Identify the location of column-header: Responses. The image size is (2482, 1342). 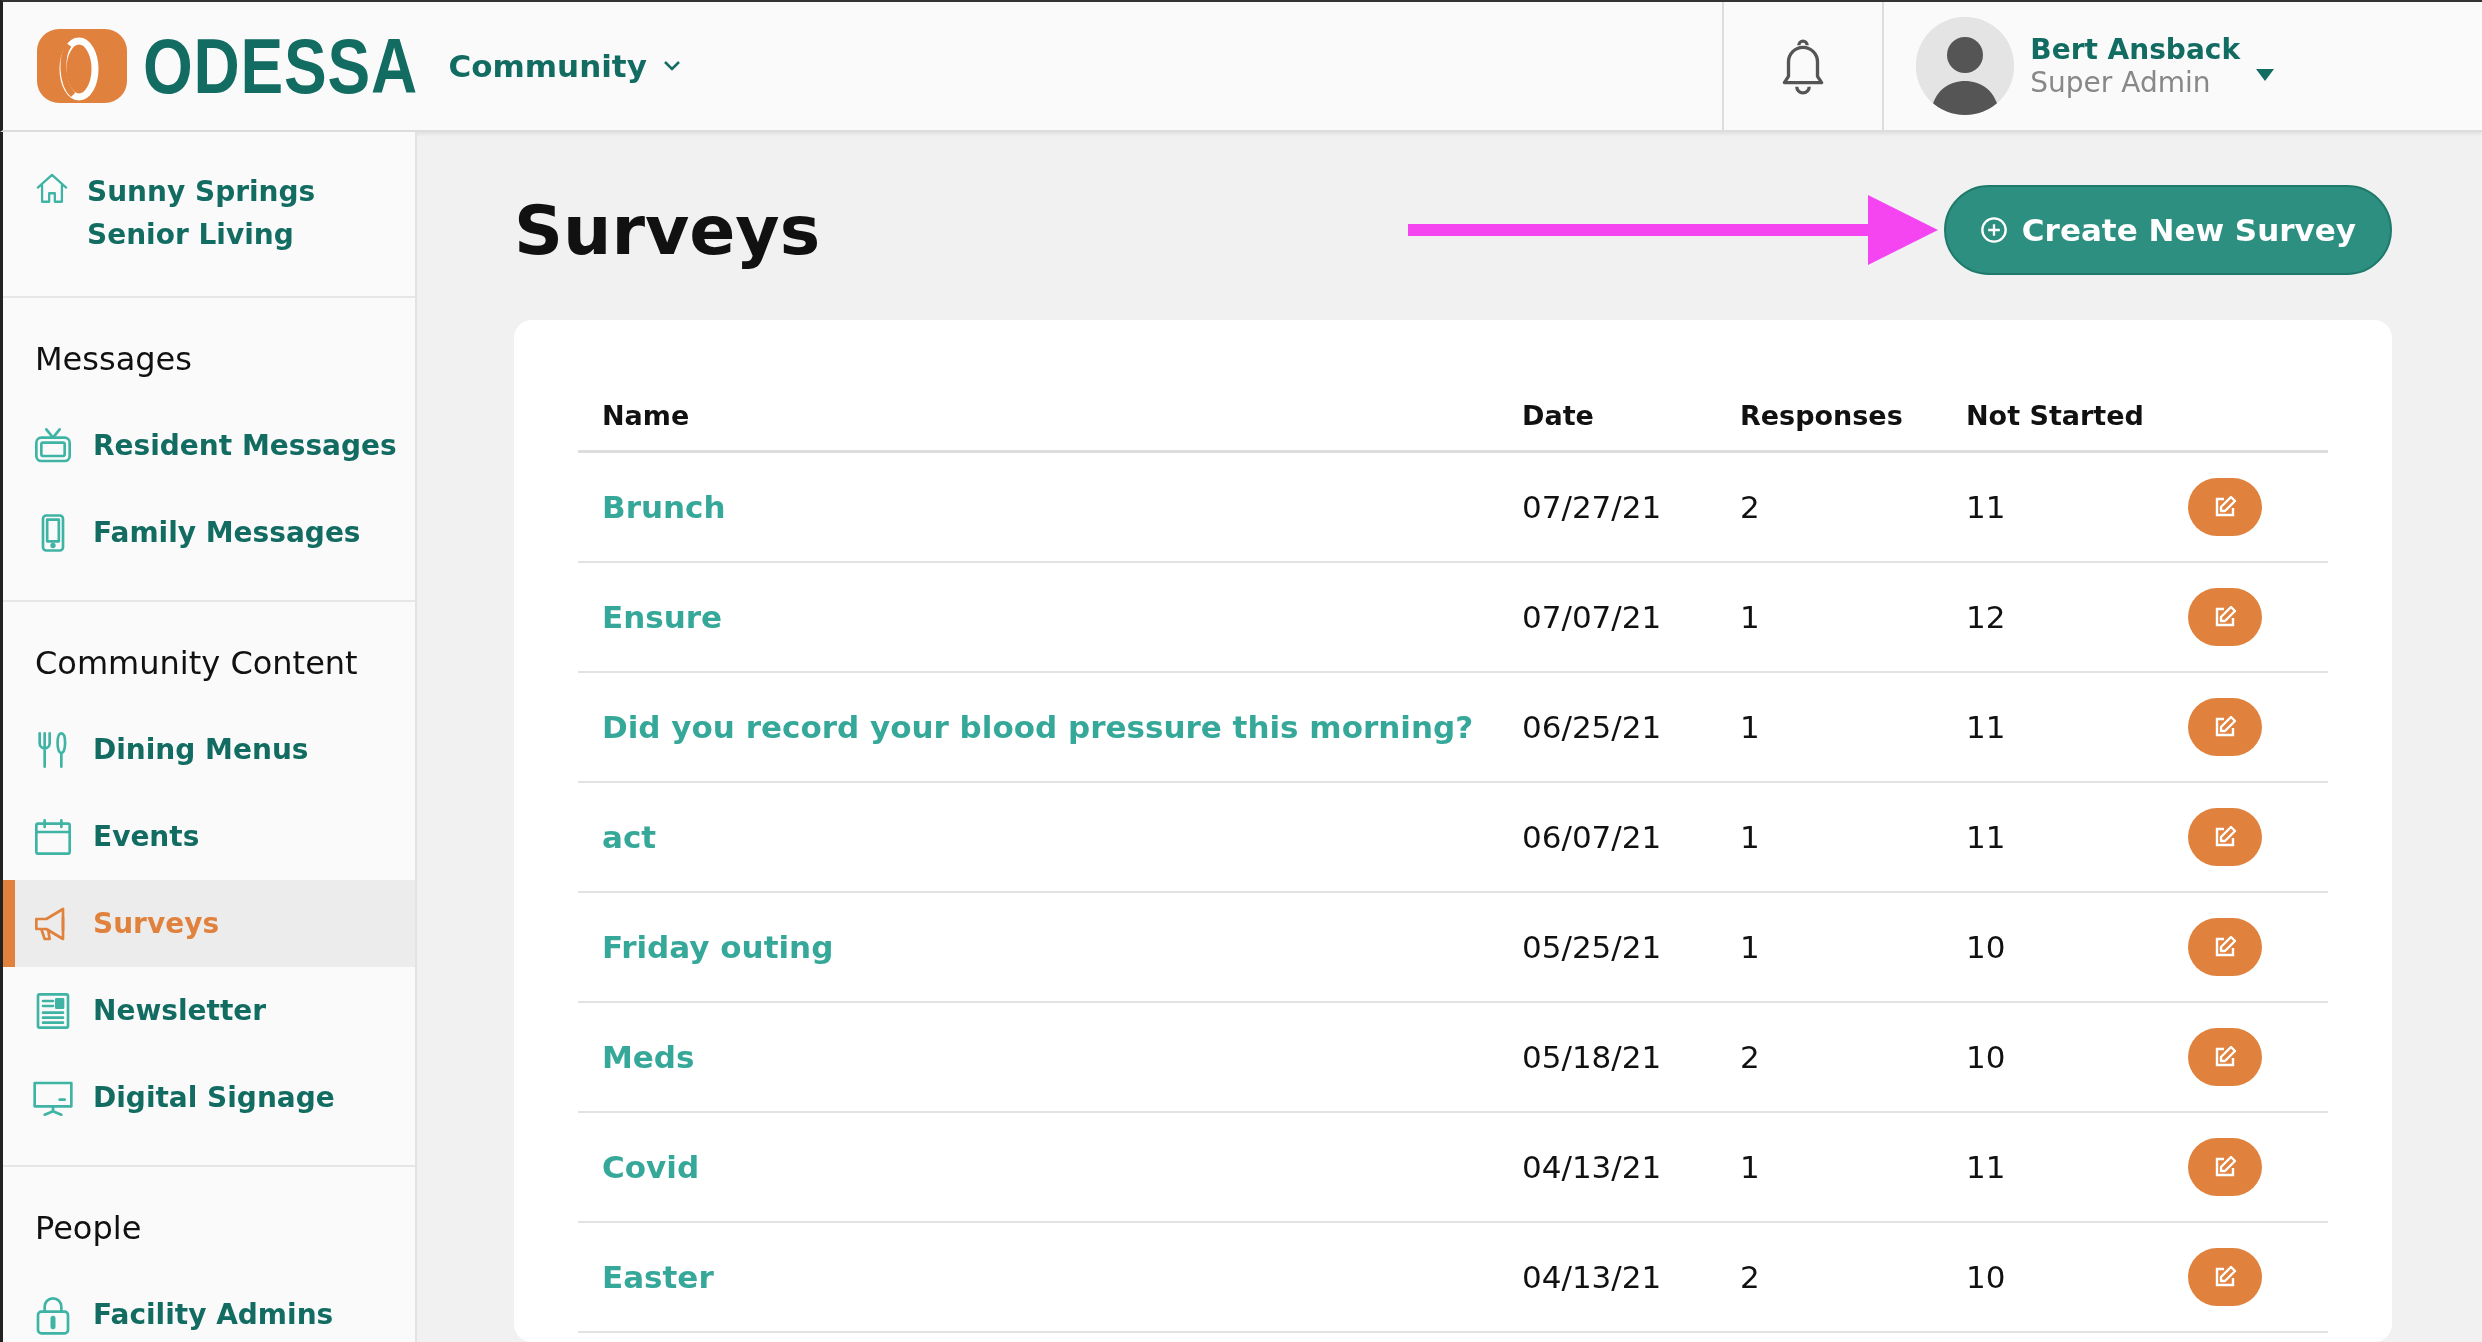
(1853, 416).